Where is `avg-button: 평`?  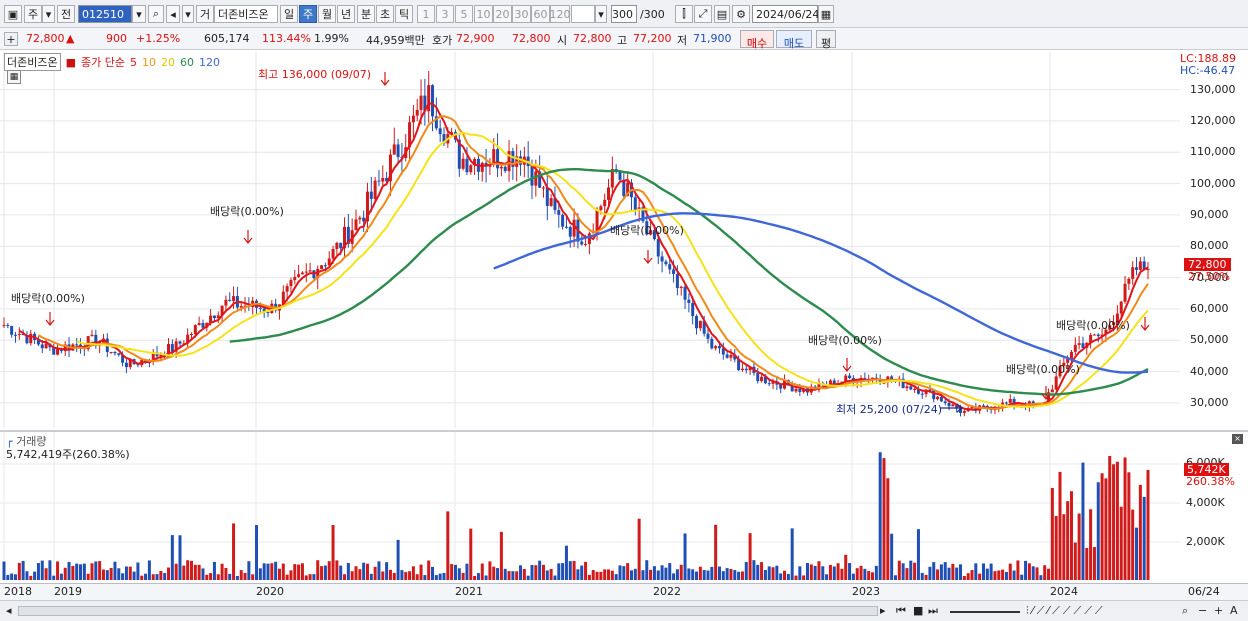 avg-button: 평 is located at coordinates (826, 40).